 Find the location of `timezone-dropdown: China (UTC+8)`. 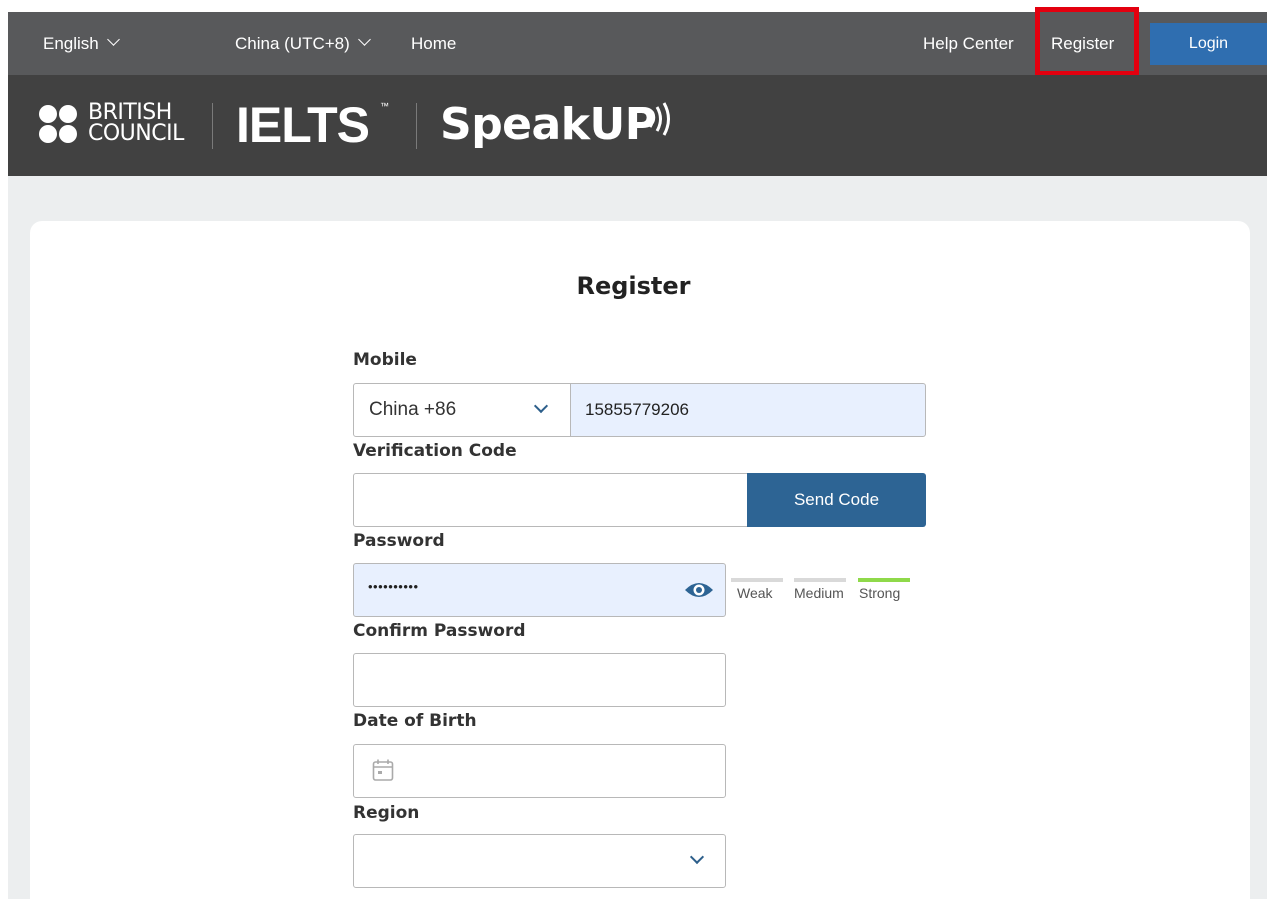

timezone-dropdown: China (UTC+8) is located at coordinates (303, 43).